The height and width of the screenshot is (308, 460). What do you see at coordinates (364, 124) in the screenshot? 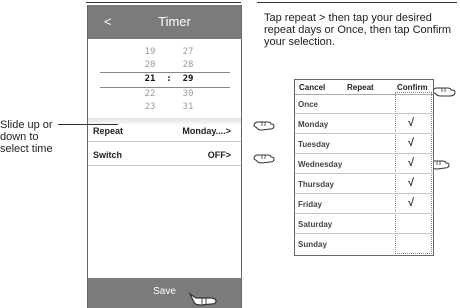
I see `day-monday: Monday √` at bounding box center [364, 124].